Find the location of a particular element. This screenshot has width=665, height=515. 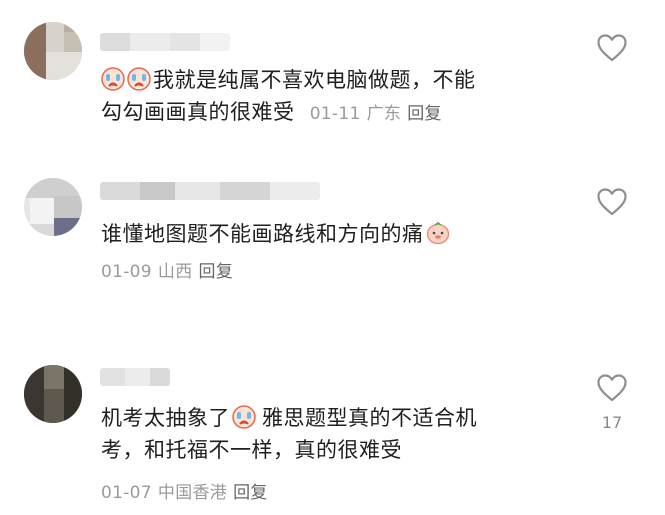

comment-region: 广东 is located at coordinates (384, 114).